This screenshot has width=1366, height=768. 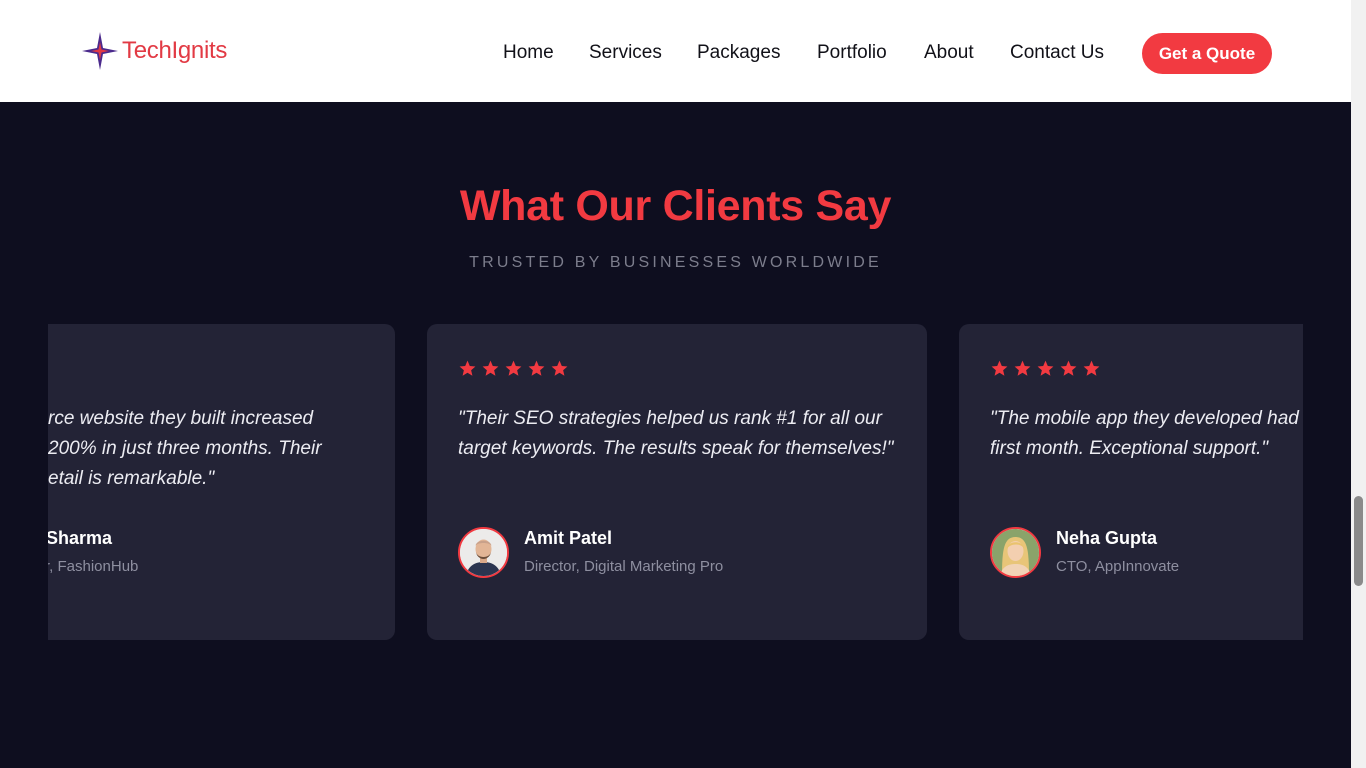 What do you see at coordinates (1057, 53) in the screenshot?
I see `nav-contact-us: Contact Us` at bounding box center [1057, 53].